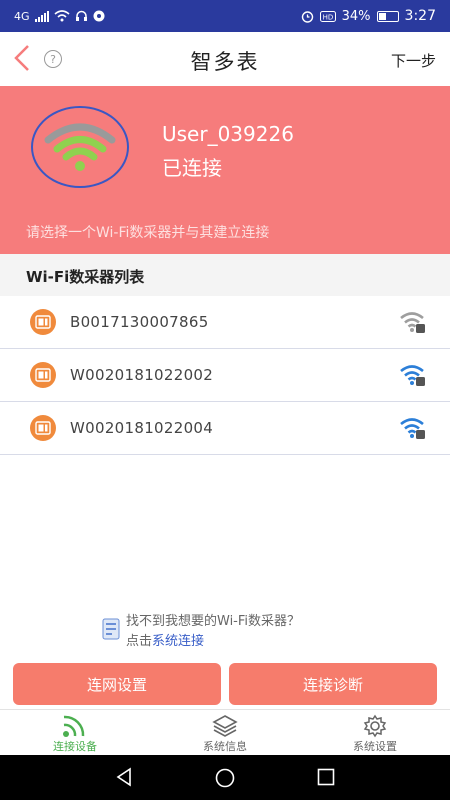 This screenshot has height=800, width=450. I want to click on wifi-large-icon, so click(80, 147).